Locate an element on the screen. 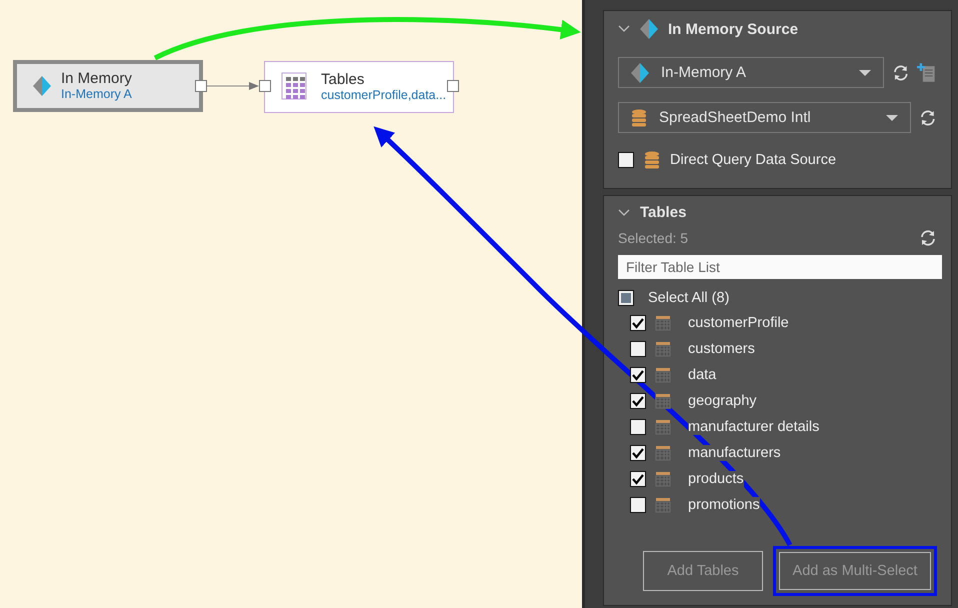  section-title: In Memory Source is located at coordinates (733, 29).